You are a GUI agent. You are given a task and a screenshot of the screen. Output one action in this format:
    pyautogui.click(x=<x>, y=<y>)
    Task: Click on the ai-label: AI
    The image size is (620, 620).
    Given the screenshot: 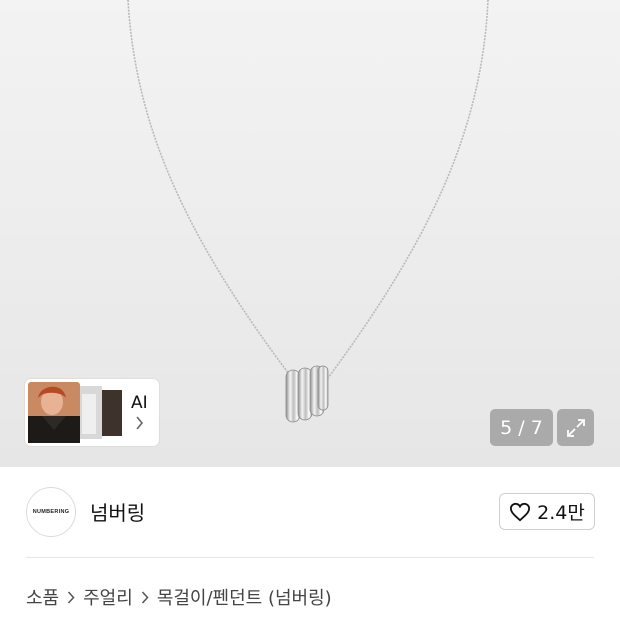 What is the action you would take?
    pyautogui.click(x=139, y=403)
    